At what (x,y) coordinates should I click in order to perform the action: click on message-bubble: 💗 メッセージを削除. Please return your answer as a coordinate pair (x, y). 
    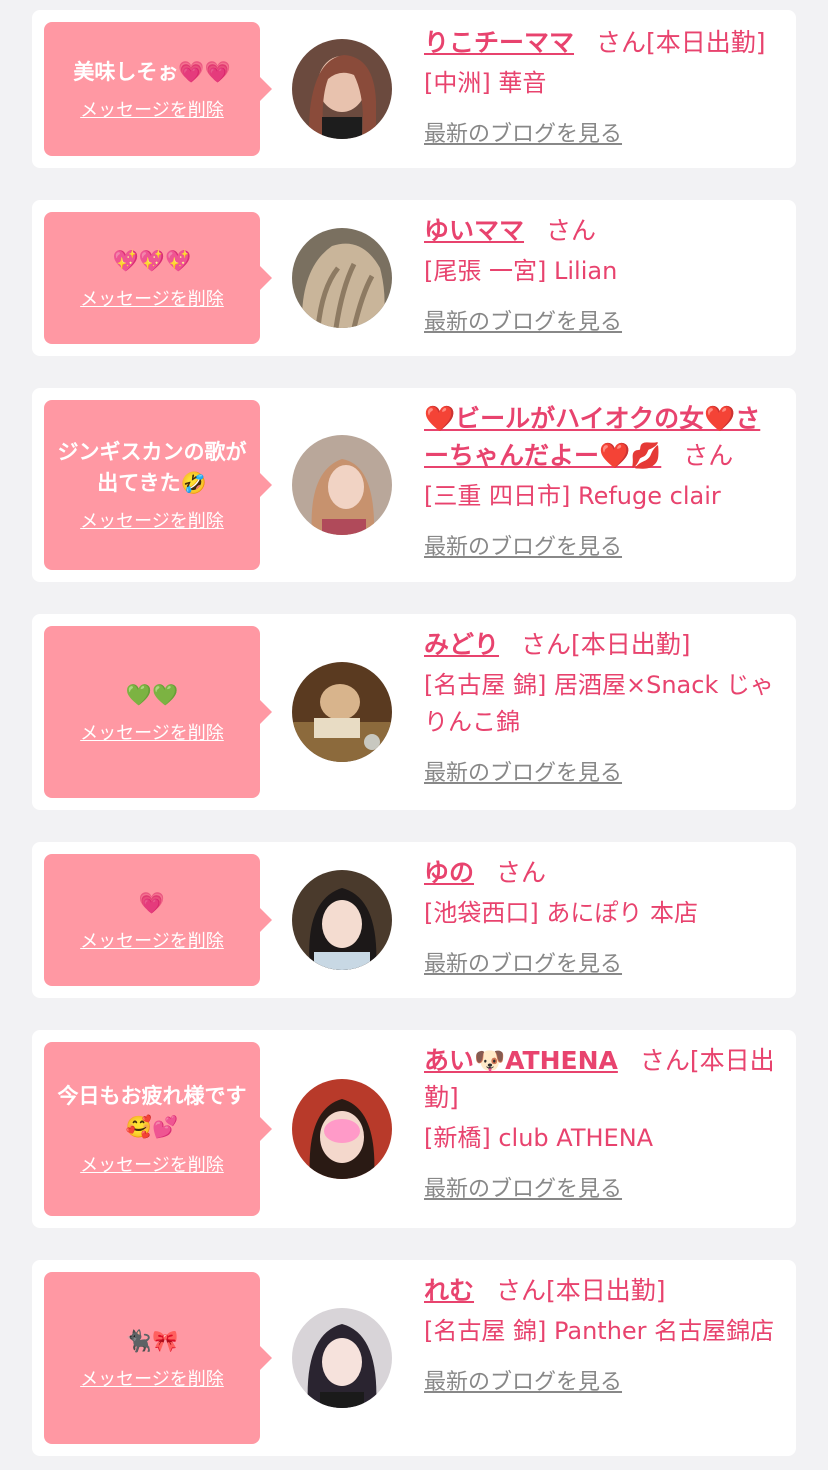
    Looking at the image, I should click on (158, 920).